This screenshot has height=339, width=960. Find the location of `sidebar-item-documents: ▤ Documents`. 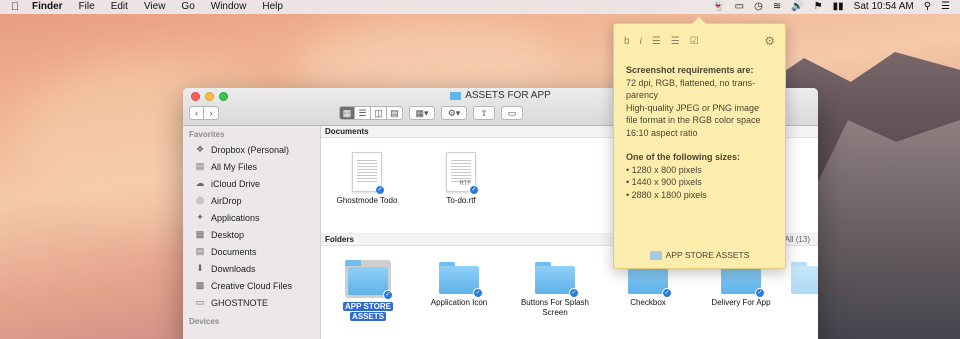

sidebar-item-documents: ▤ Documents is located at coordinates (251, 251).